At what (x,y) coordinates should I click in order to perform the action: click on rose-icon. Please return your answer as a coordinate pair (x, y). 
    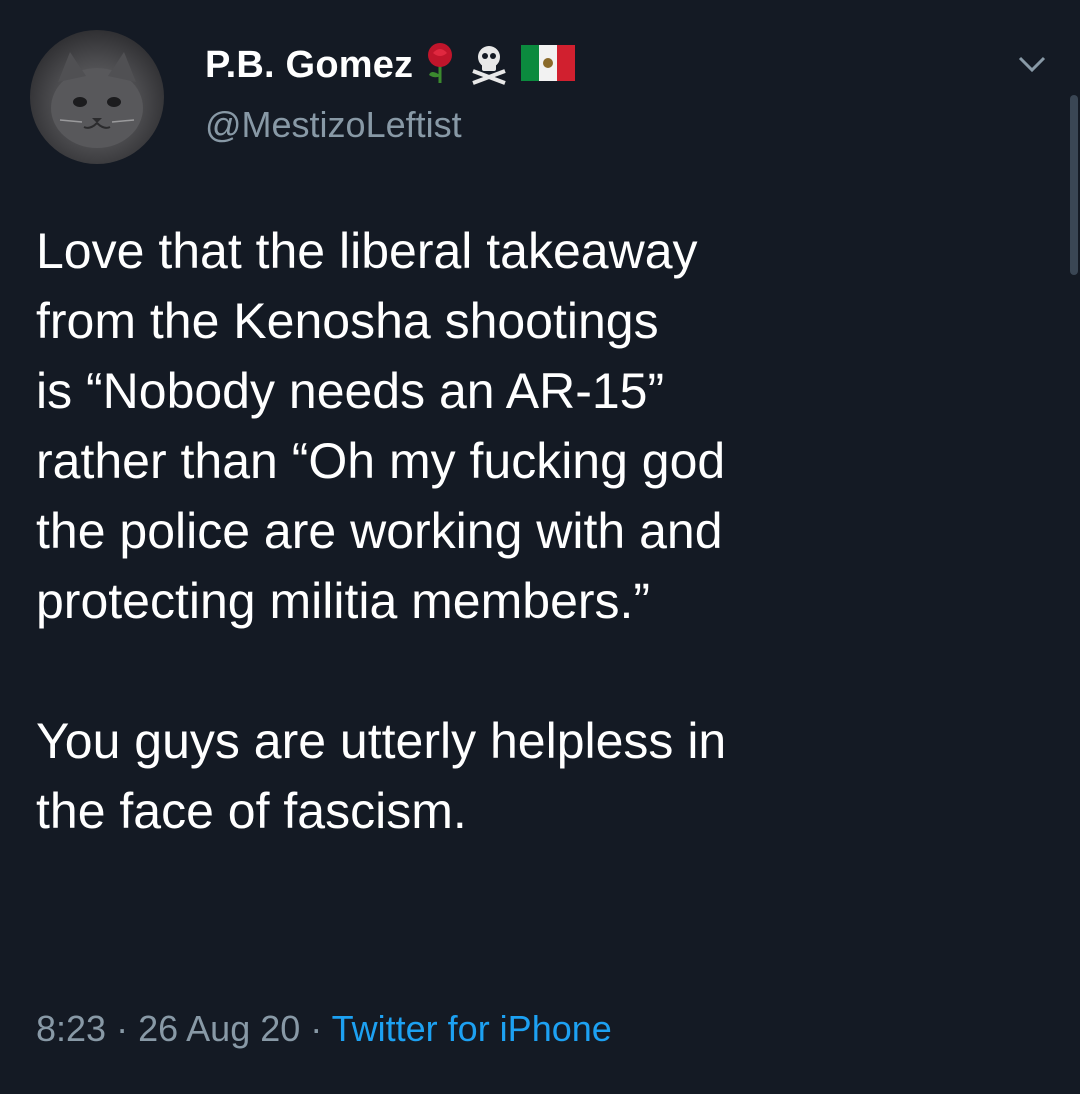
    Looking at the image, I should click on (440, 65).